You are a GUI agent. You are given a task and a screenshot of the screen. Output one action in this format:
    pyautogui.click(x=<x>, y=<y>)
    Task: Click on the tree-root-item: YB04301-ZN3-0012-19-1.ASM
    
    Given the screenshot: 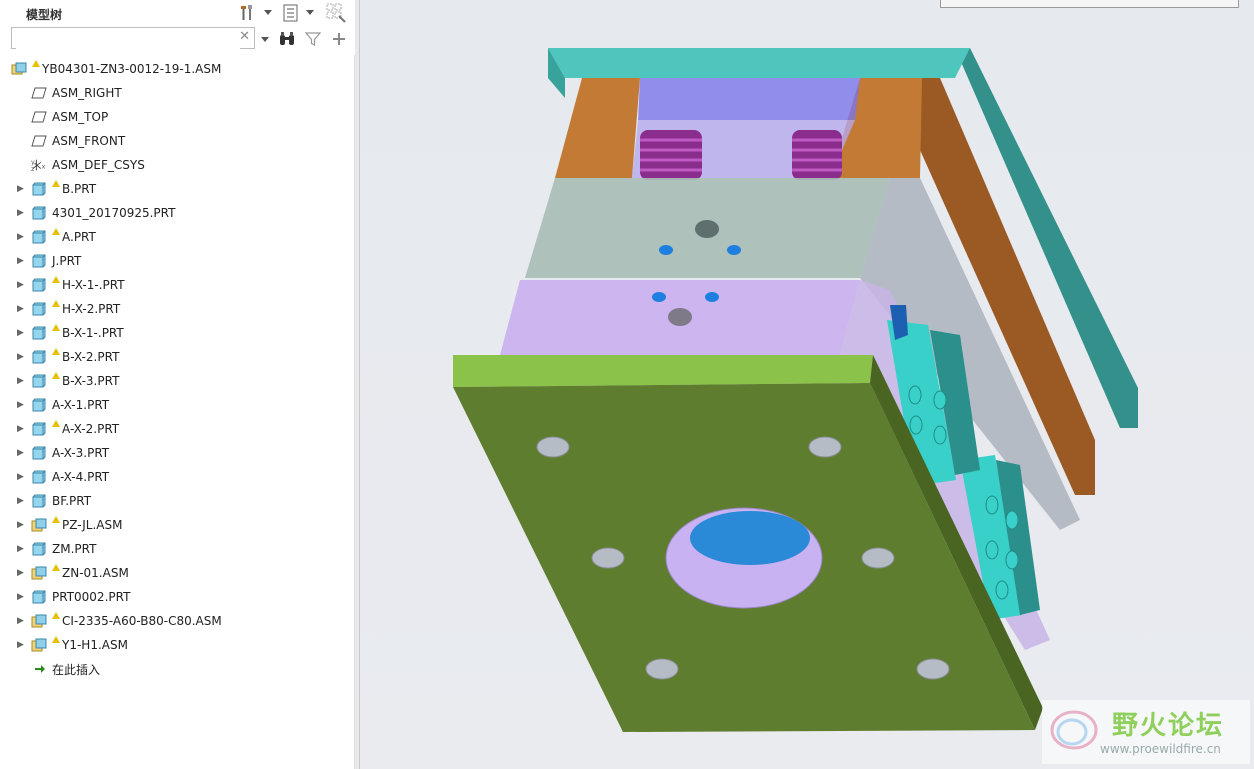 What is the action you would take?
    pyautogui.click(x=177, y=69)
    